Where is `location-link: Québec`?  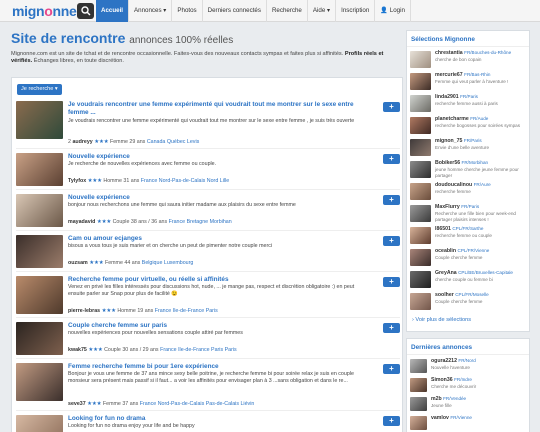 location-link: Québec is located at coordinates (176, 142).